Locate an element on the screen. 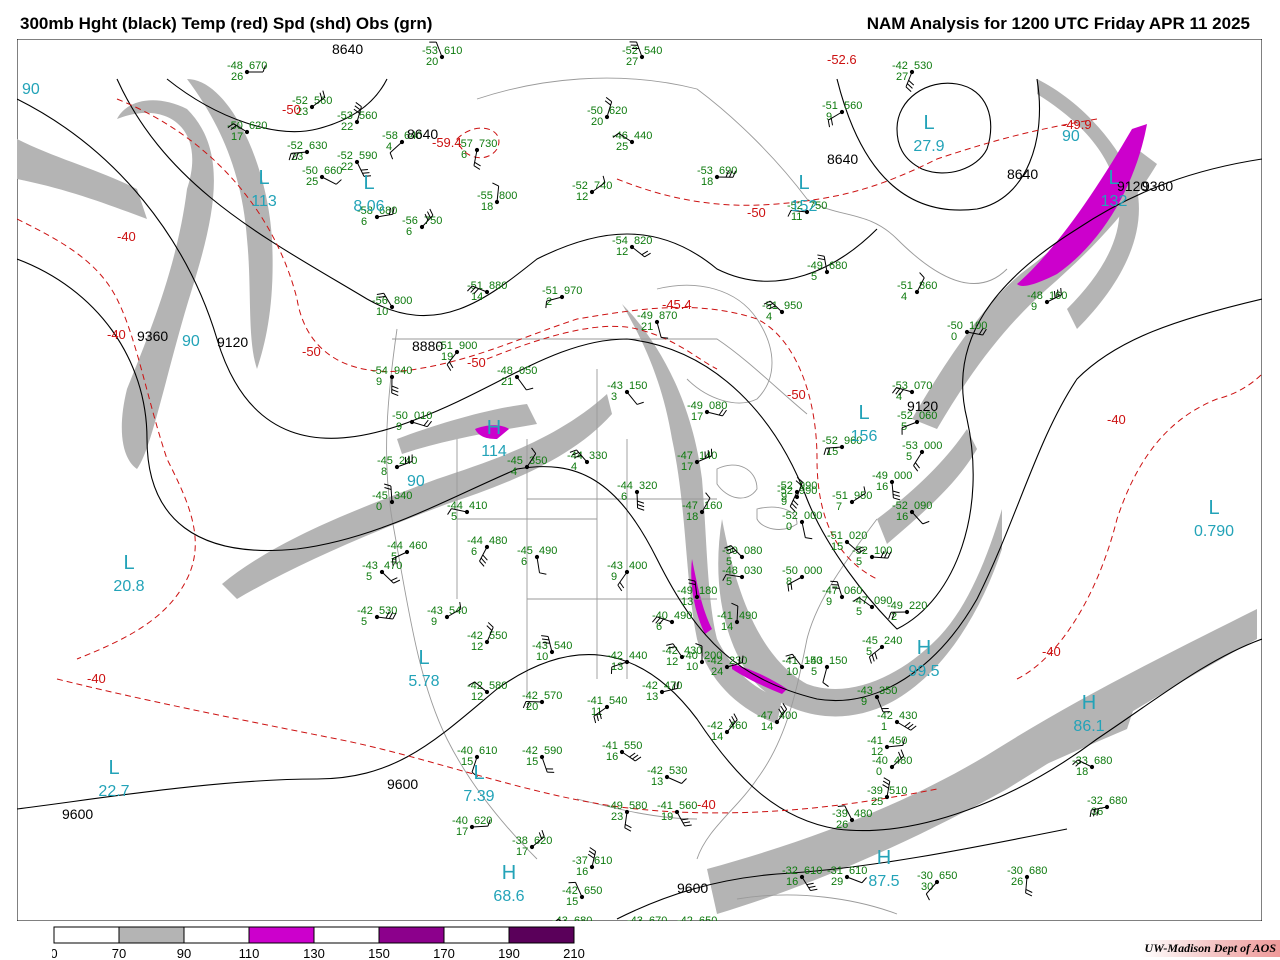  station-dewpoint-depression: 30 is located at coordinates (927, 887).